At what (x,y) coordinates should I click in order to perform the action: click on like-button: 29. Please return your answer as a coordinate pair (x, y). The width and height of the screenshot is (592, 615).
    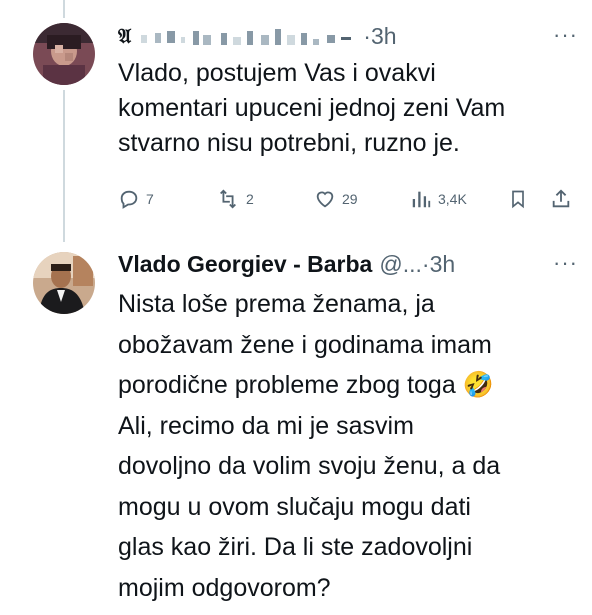
    Looking at the image, I should click on (336, 199).